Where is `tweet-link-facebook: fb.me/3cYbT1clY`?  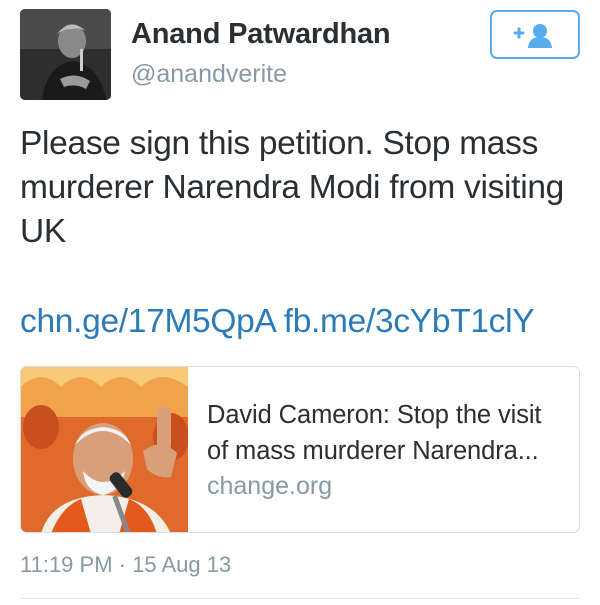
tweet-link-facebook: fb.me/3cYbT1clY is located at coordinates (409, 321).